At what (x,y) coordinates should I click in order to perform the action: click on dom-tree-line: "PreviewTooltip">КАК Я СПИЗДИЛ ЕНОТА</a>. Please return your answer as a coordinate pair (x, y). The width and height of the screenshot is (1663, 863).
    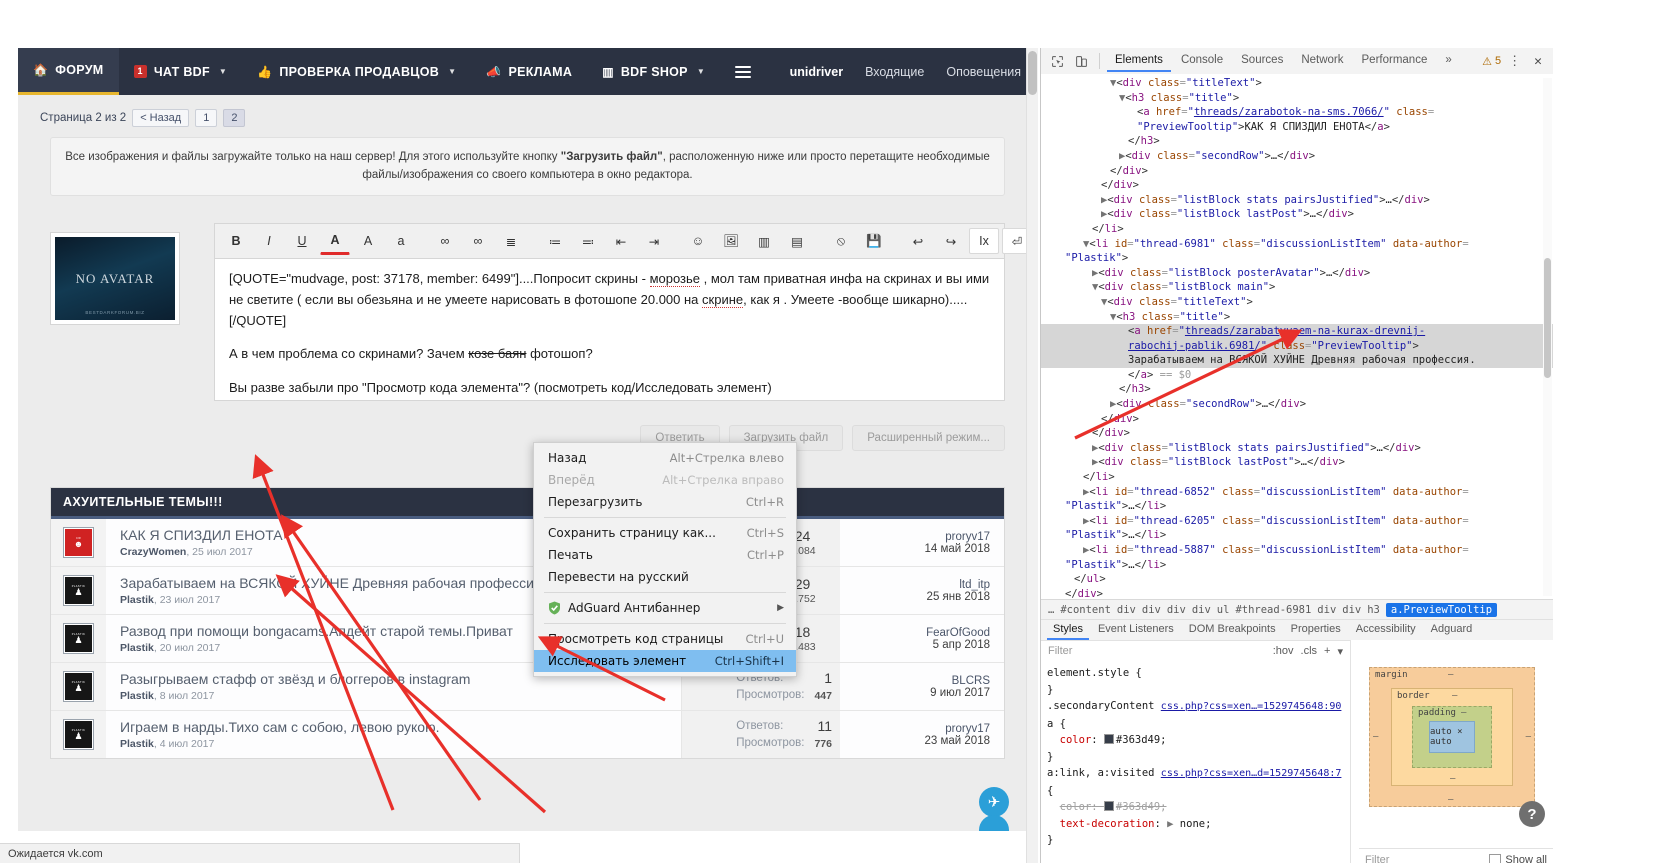
    Looking at the image, I should click on (1297, 127).